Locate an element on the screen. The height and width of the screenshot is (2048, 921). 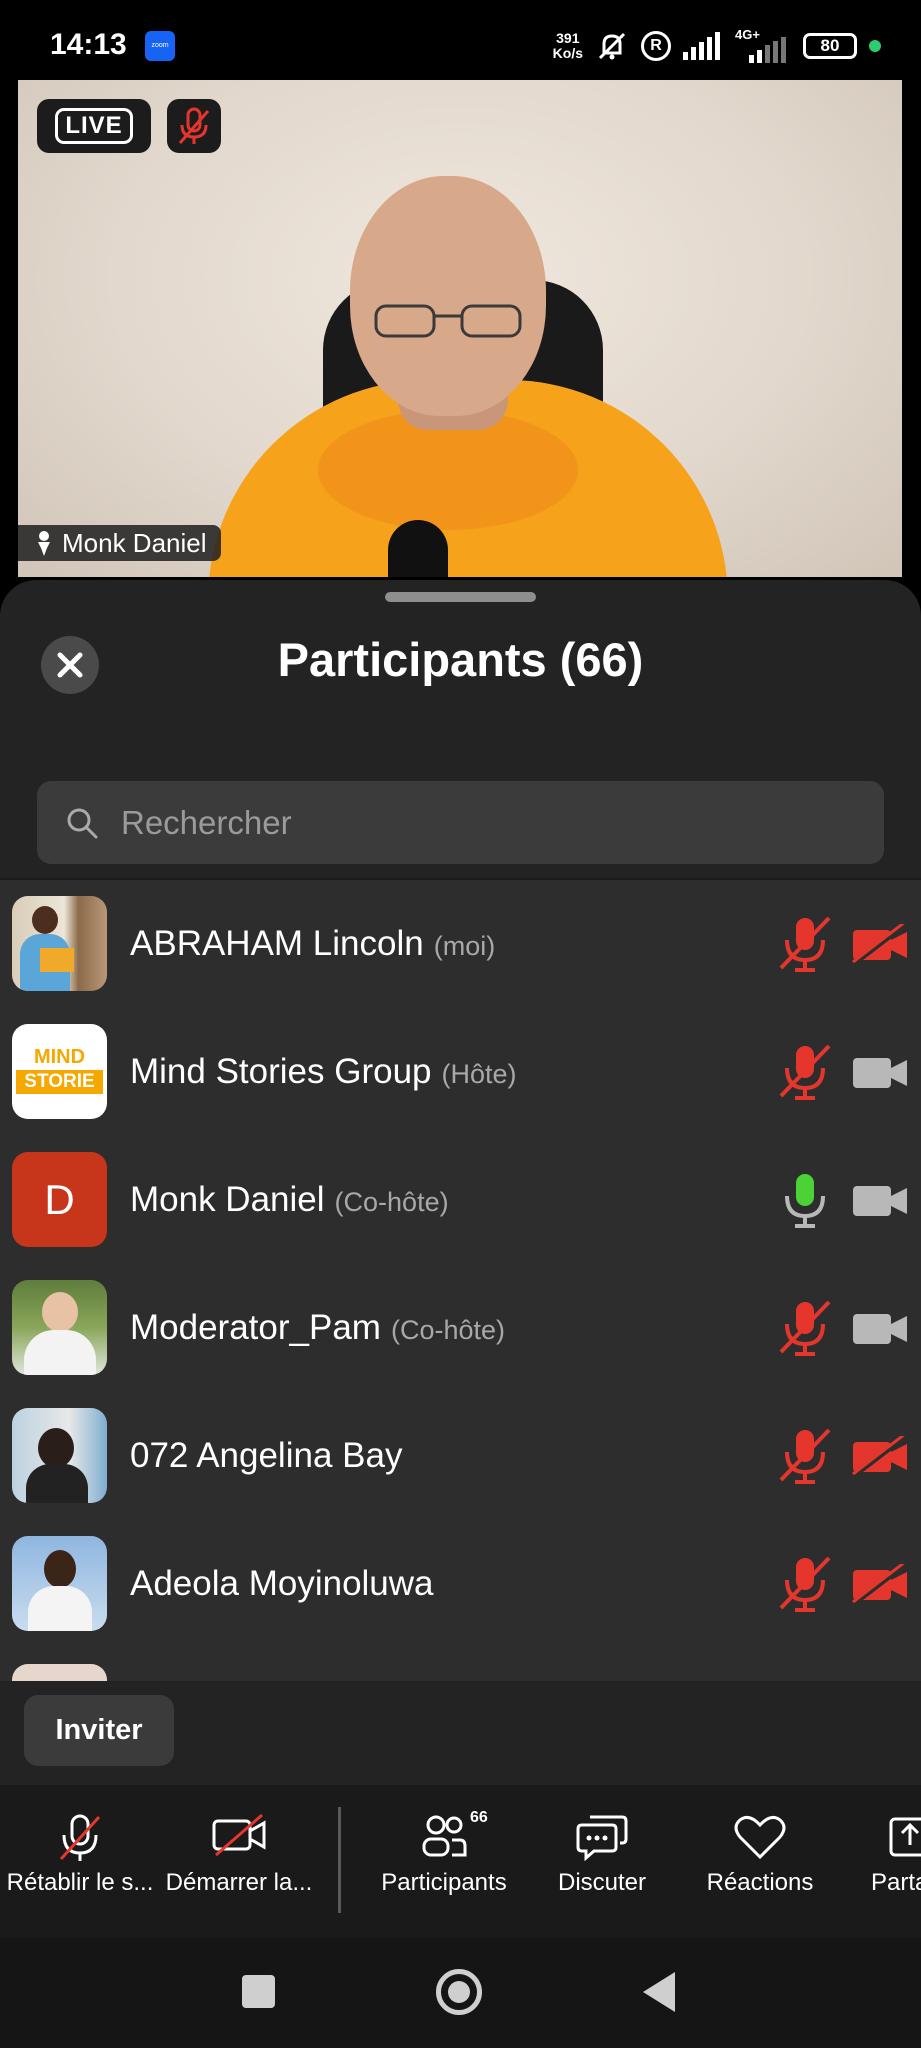
zoom-app-icon: zoom is located at coordinates (160, 46).